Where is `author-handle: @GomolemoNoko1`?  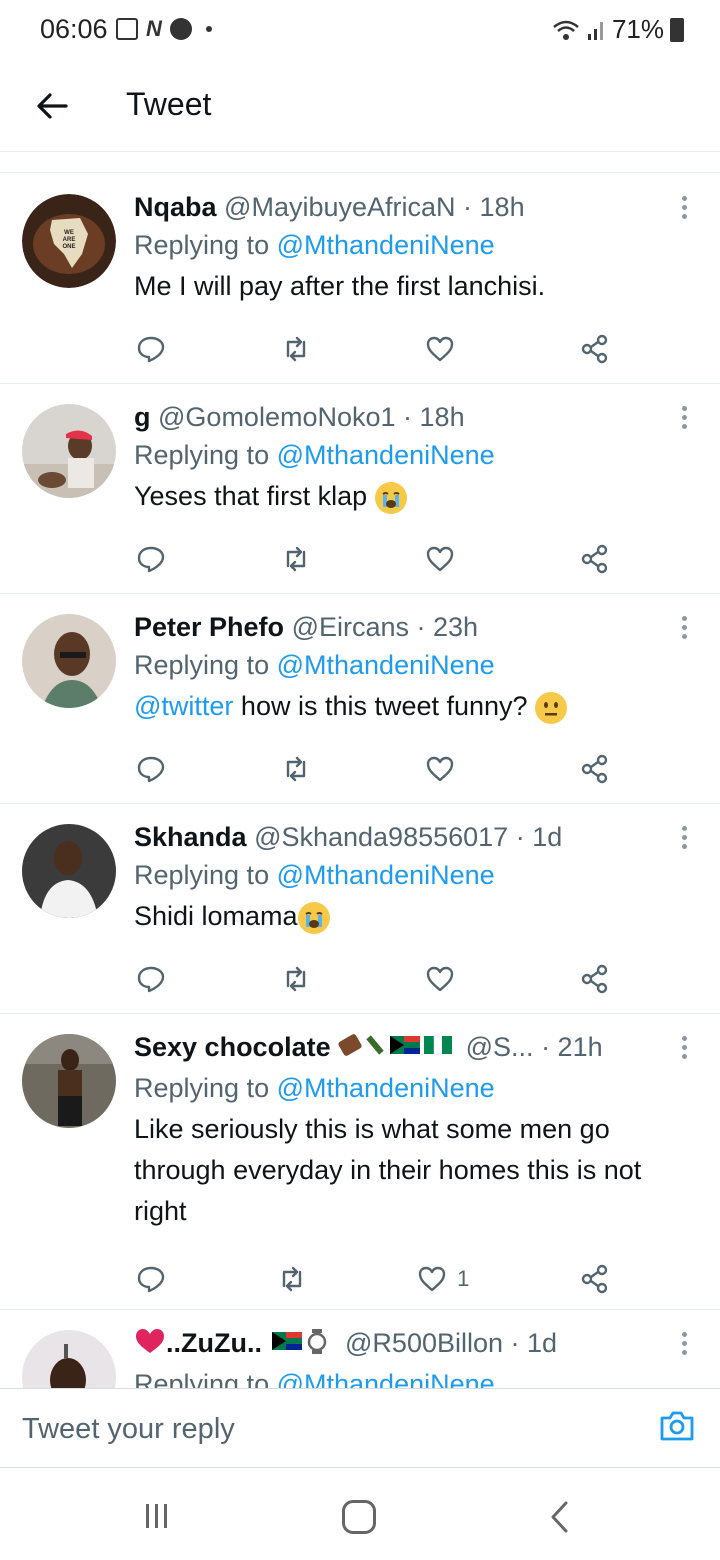 author-handle: @GomolemoNoko1 is located at coordinates (277, 417).